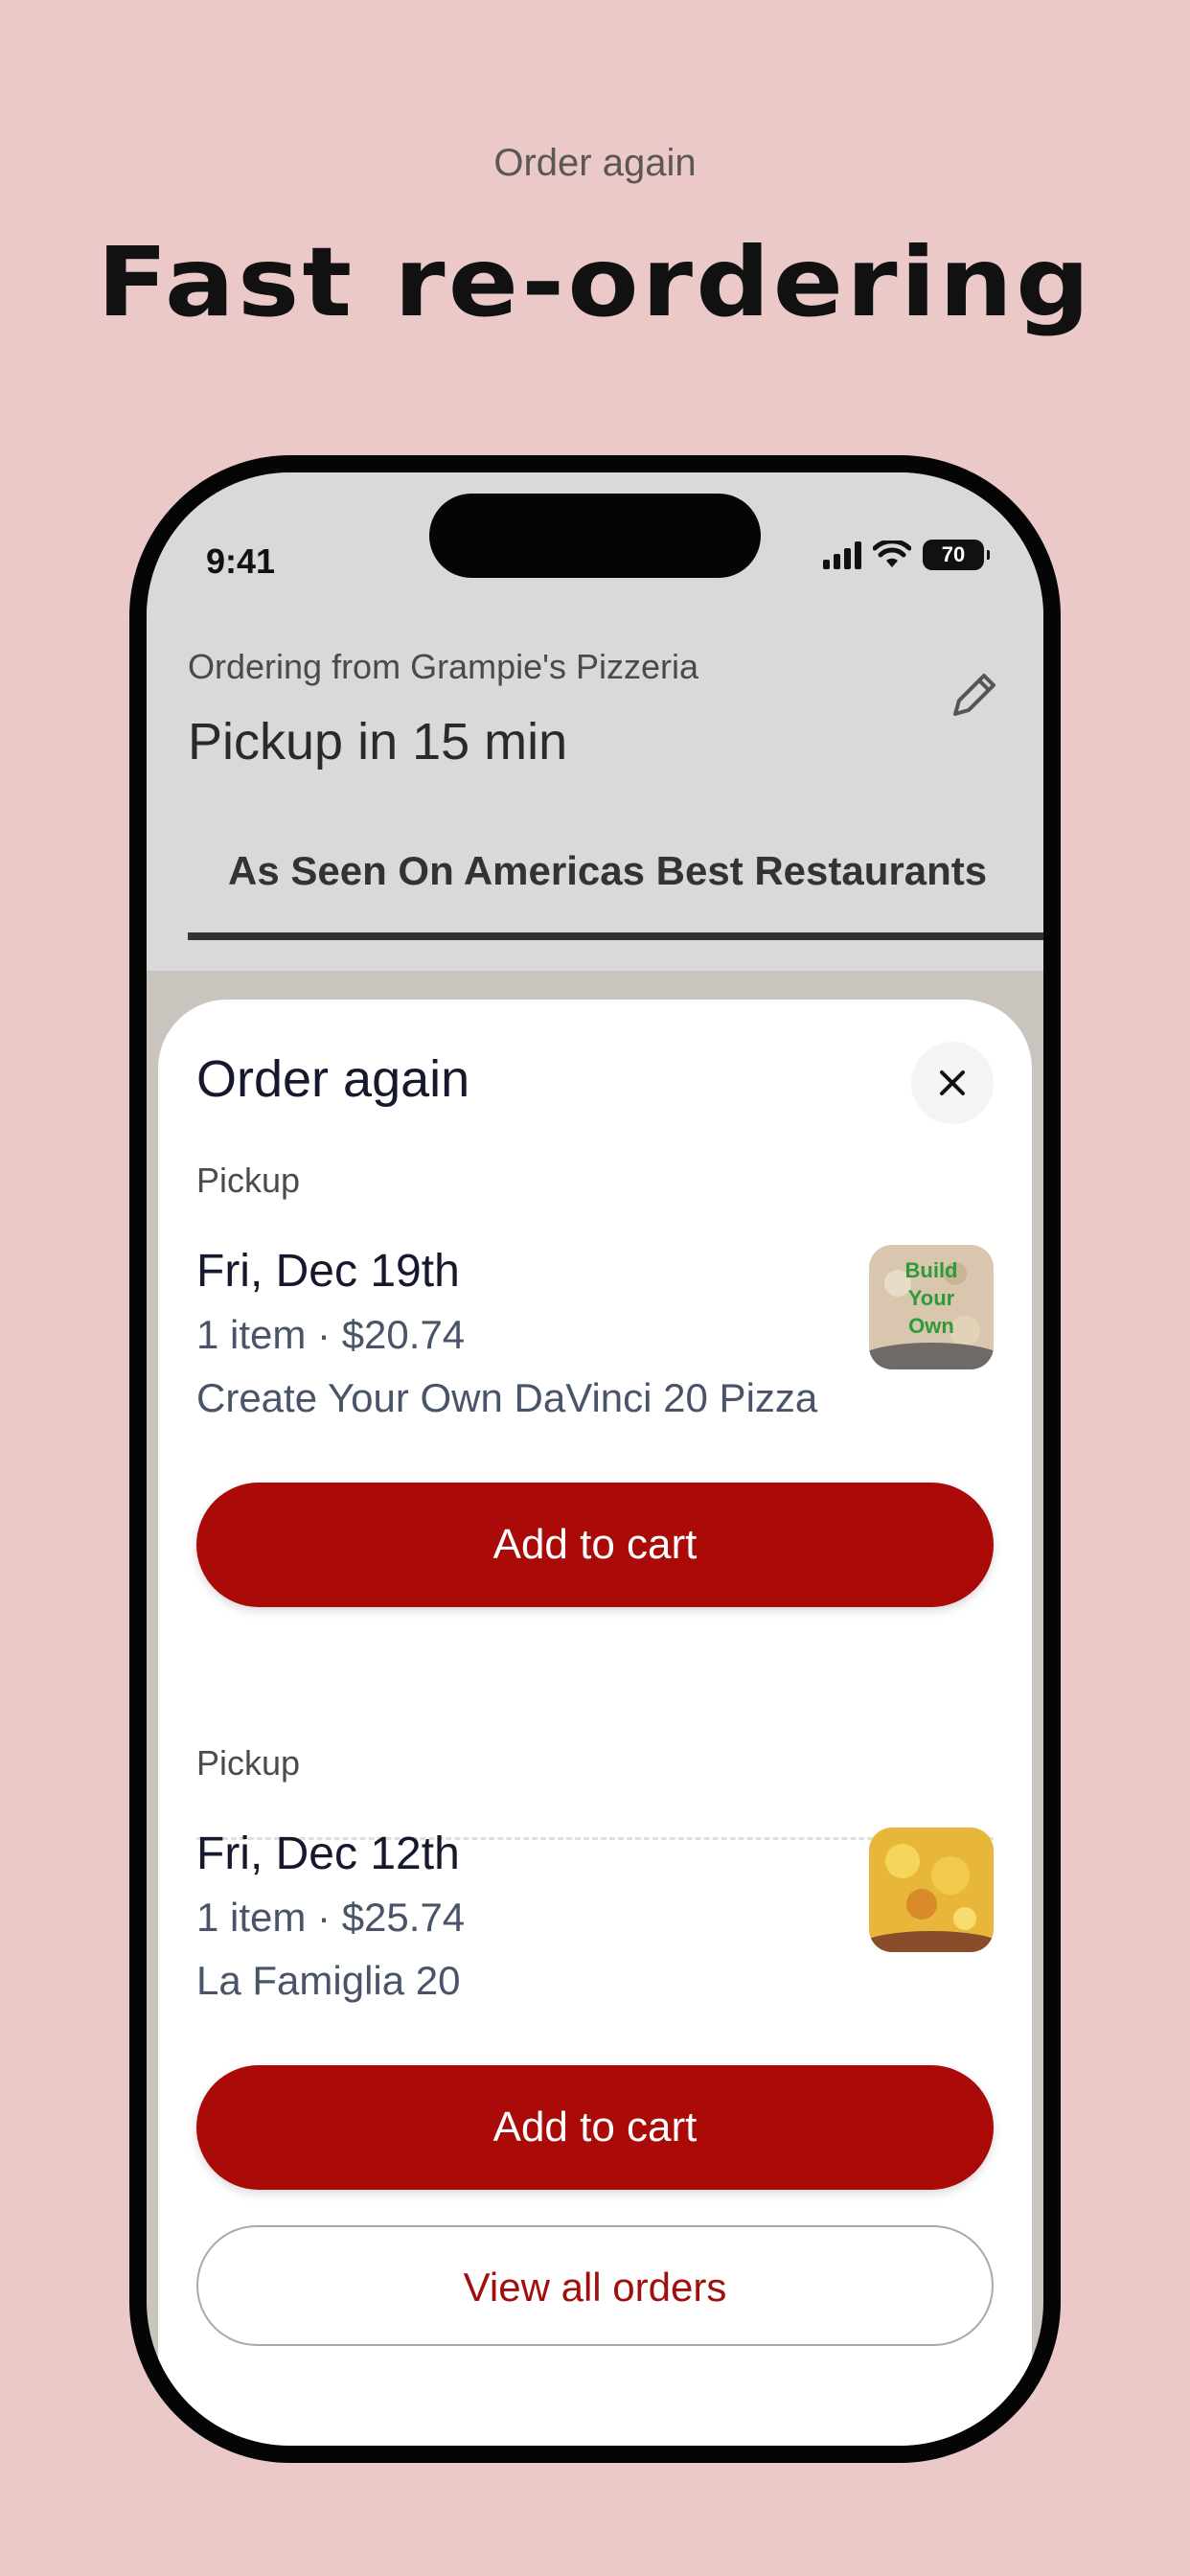 Image resolution: width=1190 pixels, height=2576 pixels. Describe the element at coordinates (595, 536) in the screenshot. I see `dynamic-island` at that location.